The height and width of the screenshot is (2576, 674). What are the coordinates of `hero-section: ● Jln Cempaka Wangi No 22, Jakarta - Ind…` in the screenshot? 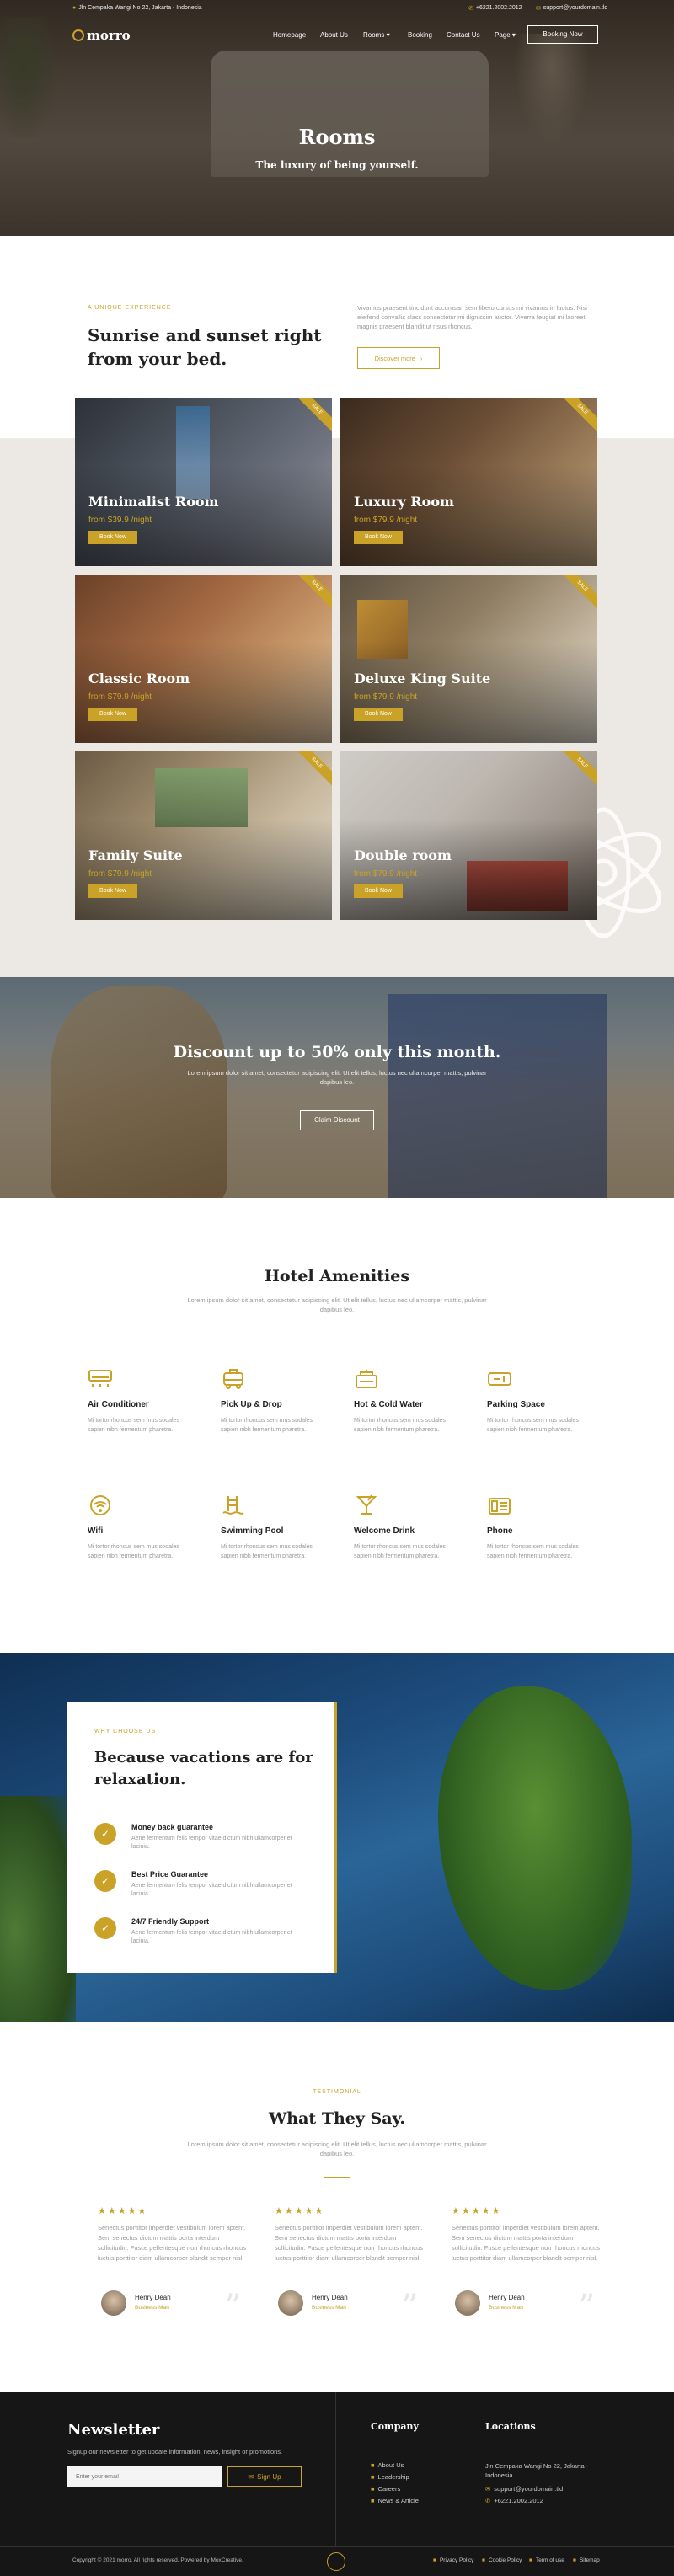 It's located at (337, 118).